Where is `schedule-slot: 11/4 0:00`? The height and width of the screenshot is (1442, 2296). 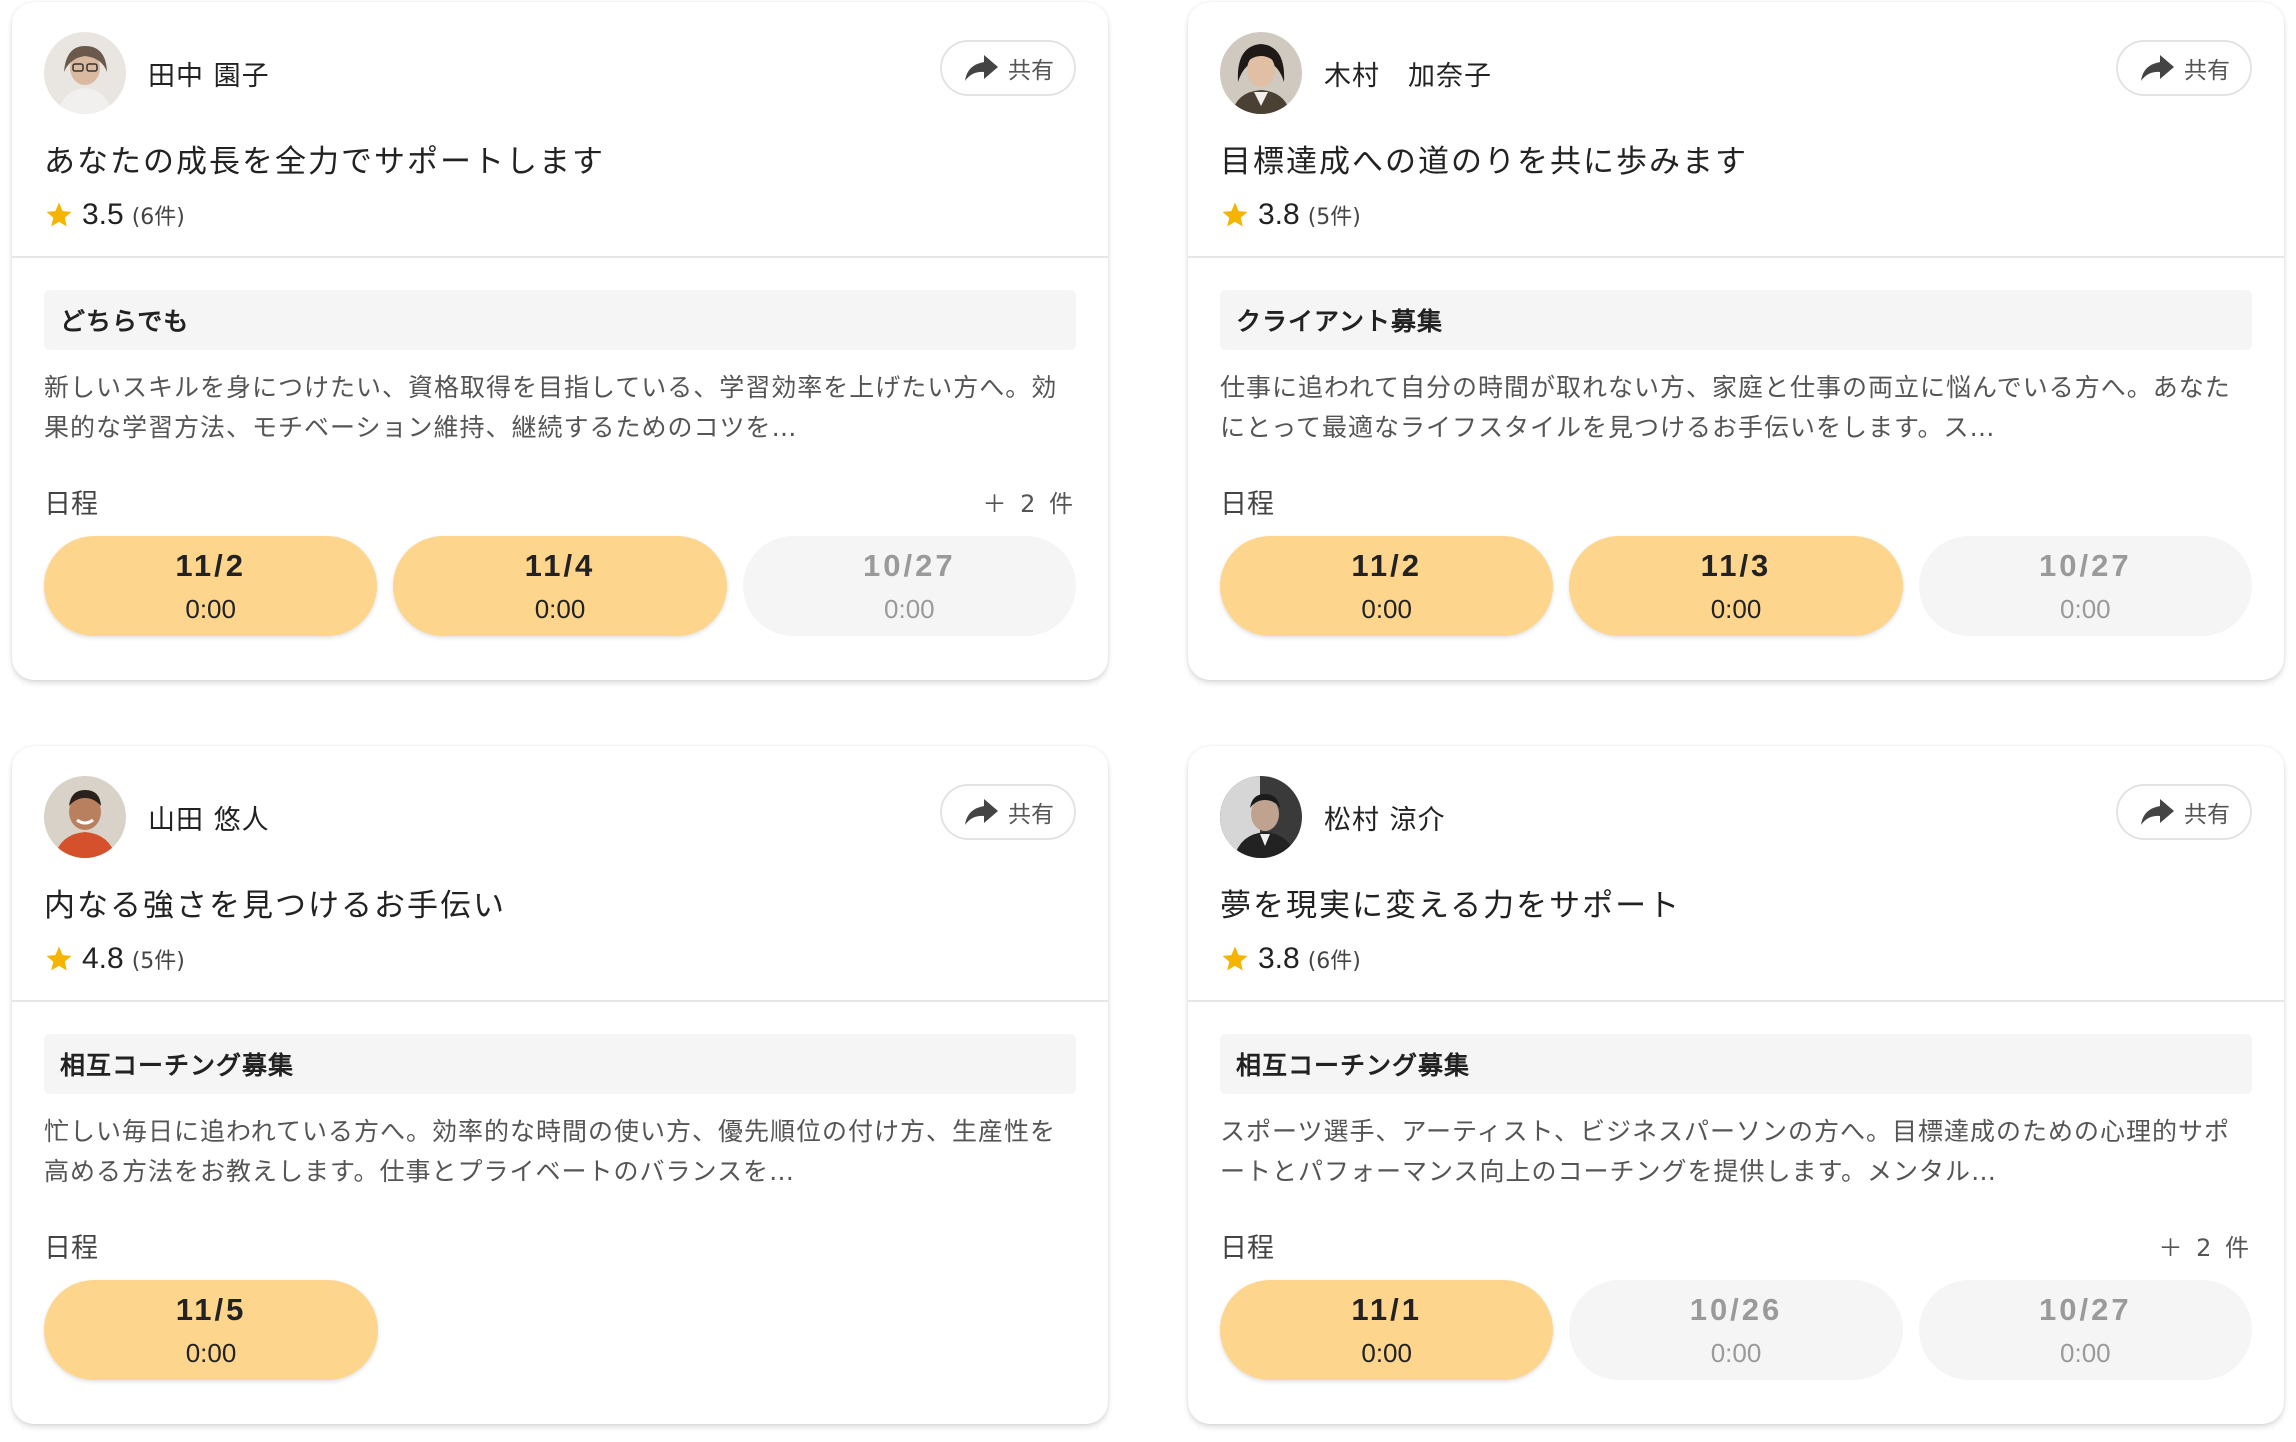 schedule-slot: 11/4 0:00 is located at coordinates (560, 586).